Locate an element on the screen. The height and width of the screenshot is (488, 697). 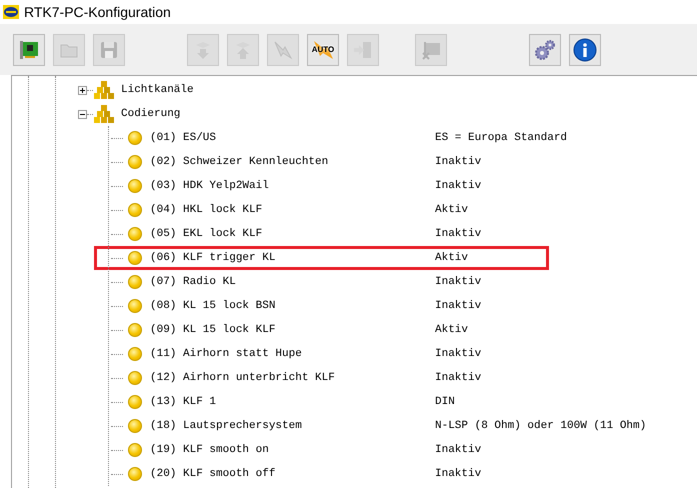
setting-label: (12) Airhorn unterbricht KLF is located at coordinates (292, 378).